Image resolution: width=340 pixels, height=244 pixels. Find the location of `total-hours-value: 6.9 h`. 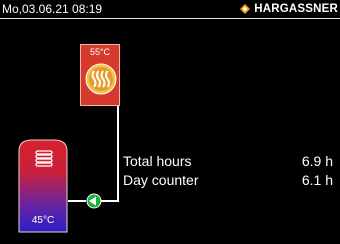

total-hours-value: 6.9 h is located at coordinates (317, 161).